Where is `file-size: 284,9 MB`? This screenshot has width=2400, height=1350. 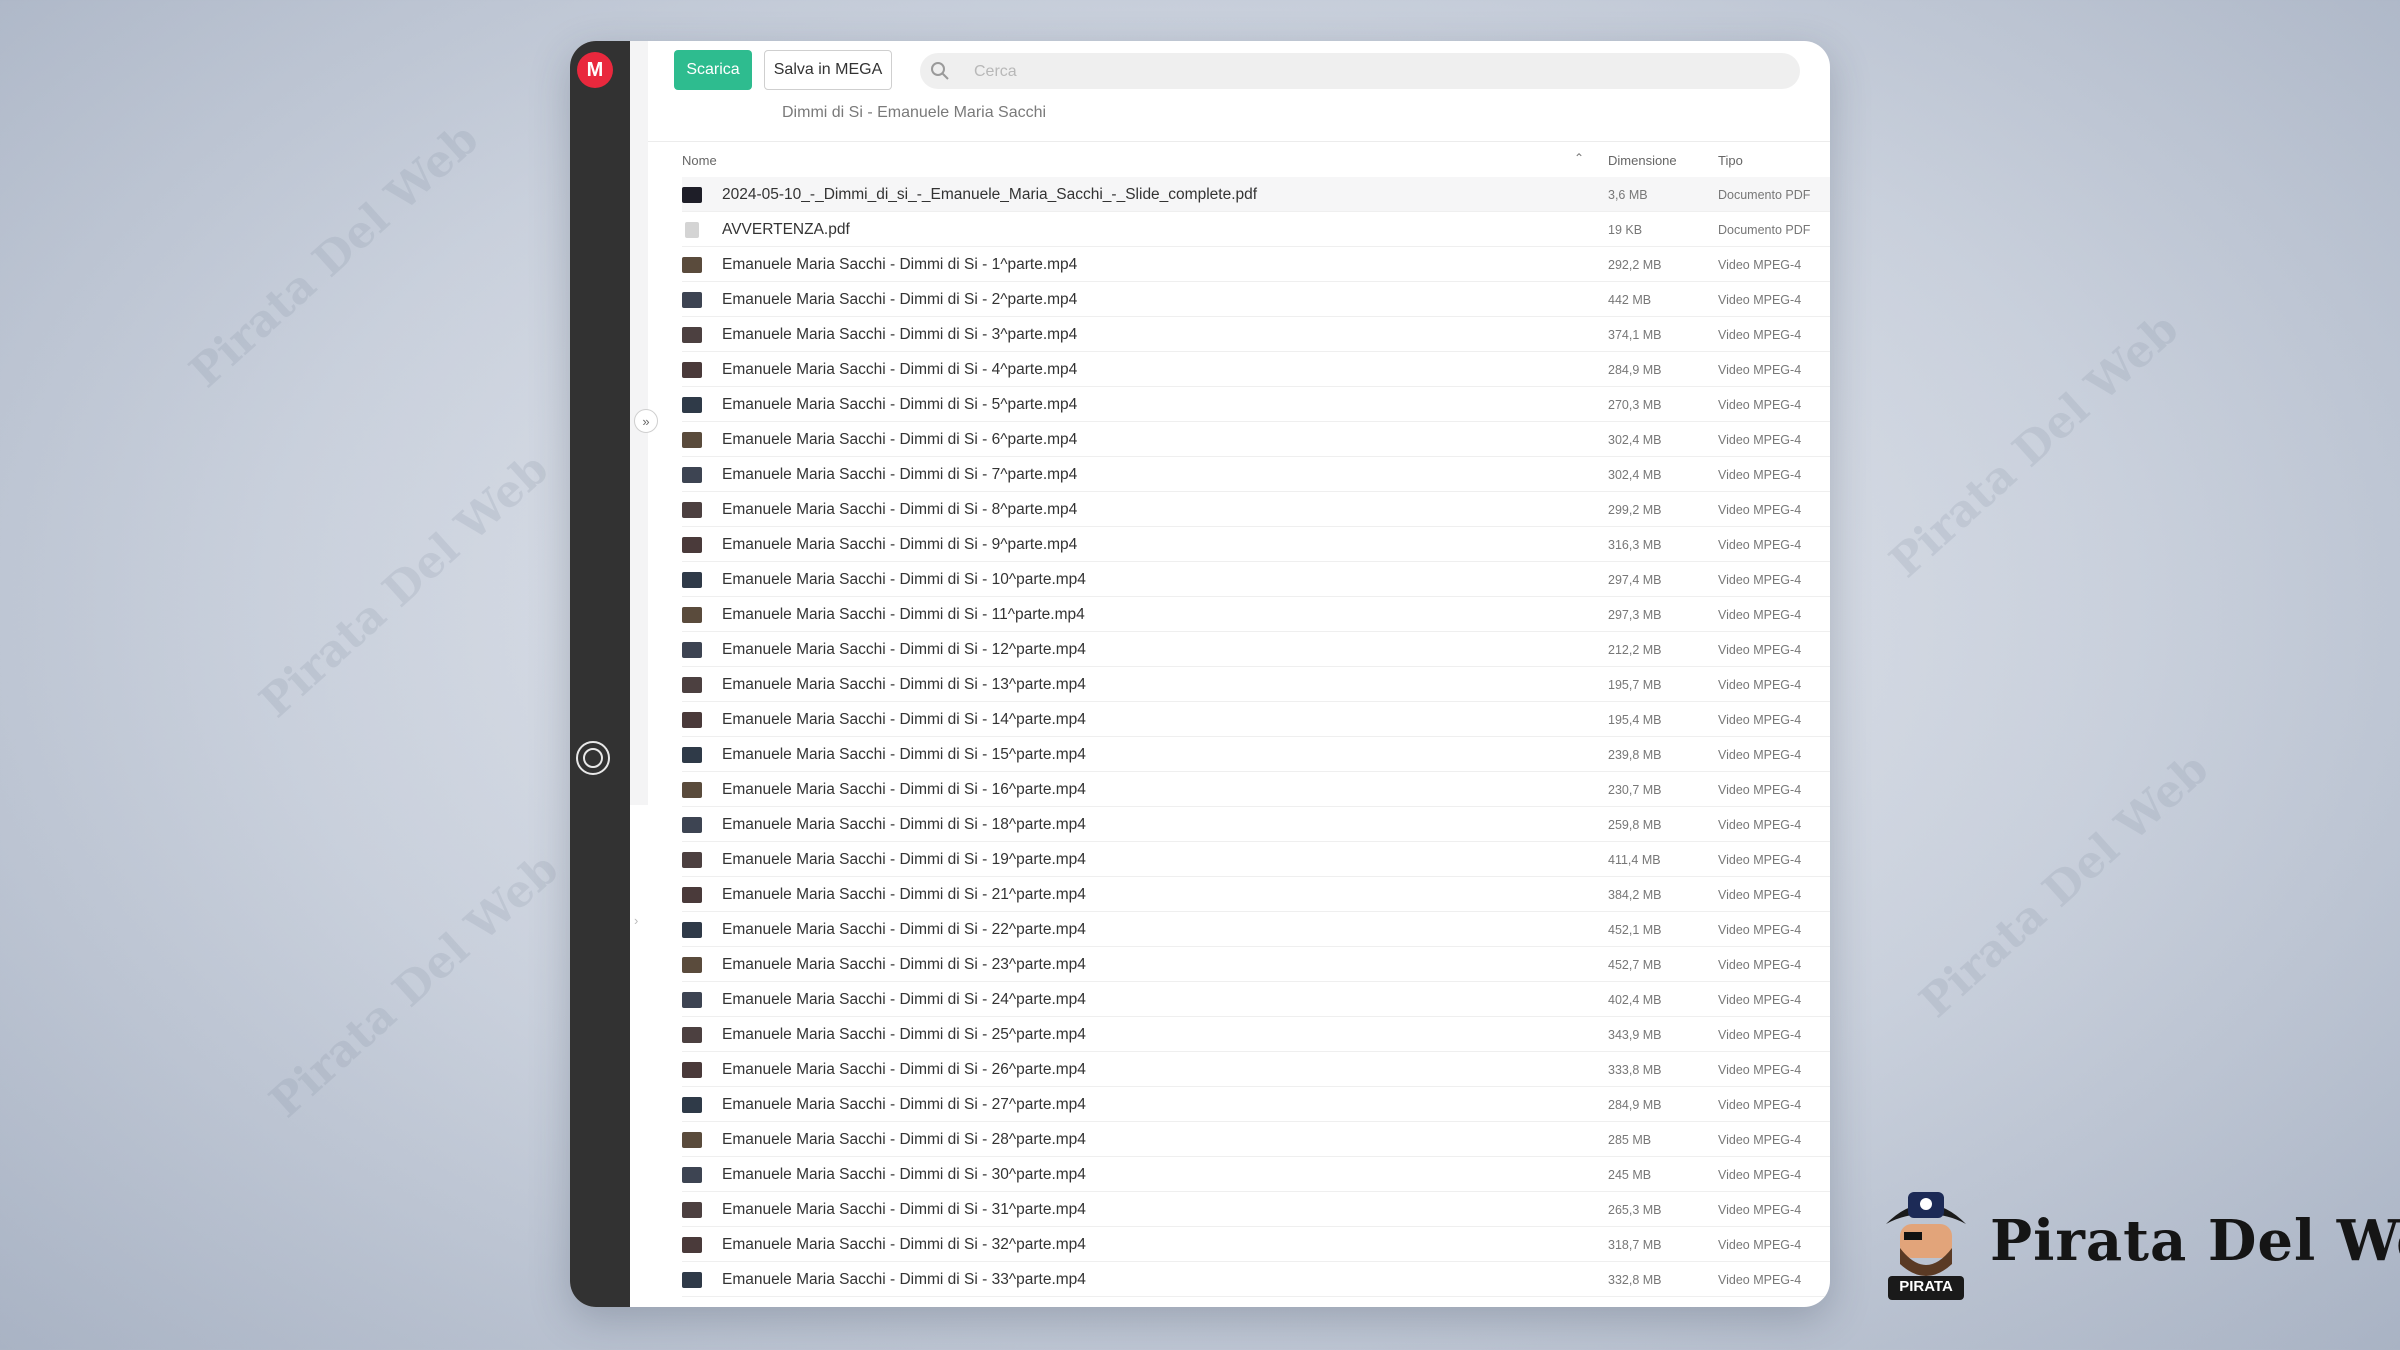
file-size: 284,9 MB is located at coordinates (1635, 1105).